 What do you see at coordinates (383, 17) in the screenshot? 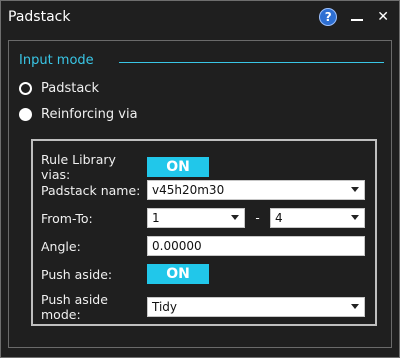
I see `close-icon: ✕` at bounding box center [383, 17].